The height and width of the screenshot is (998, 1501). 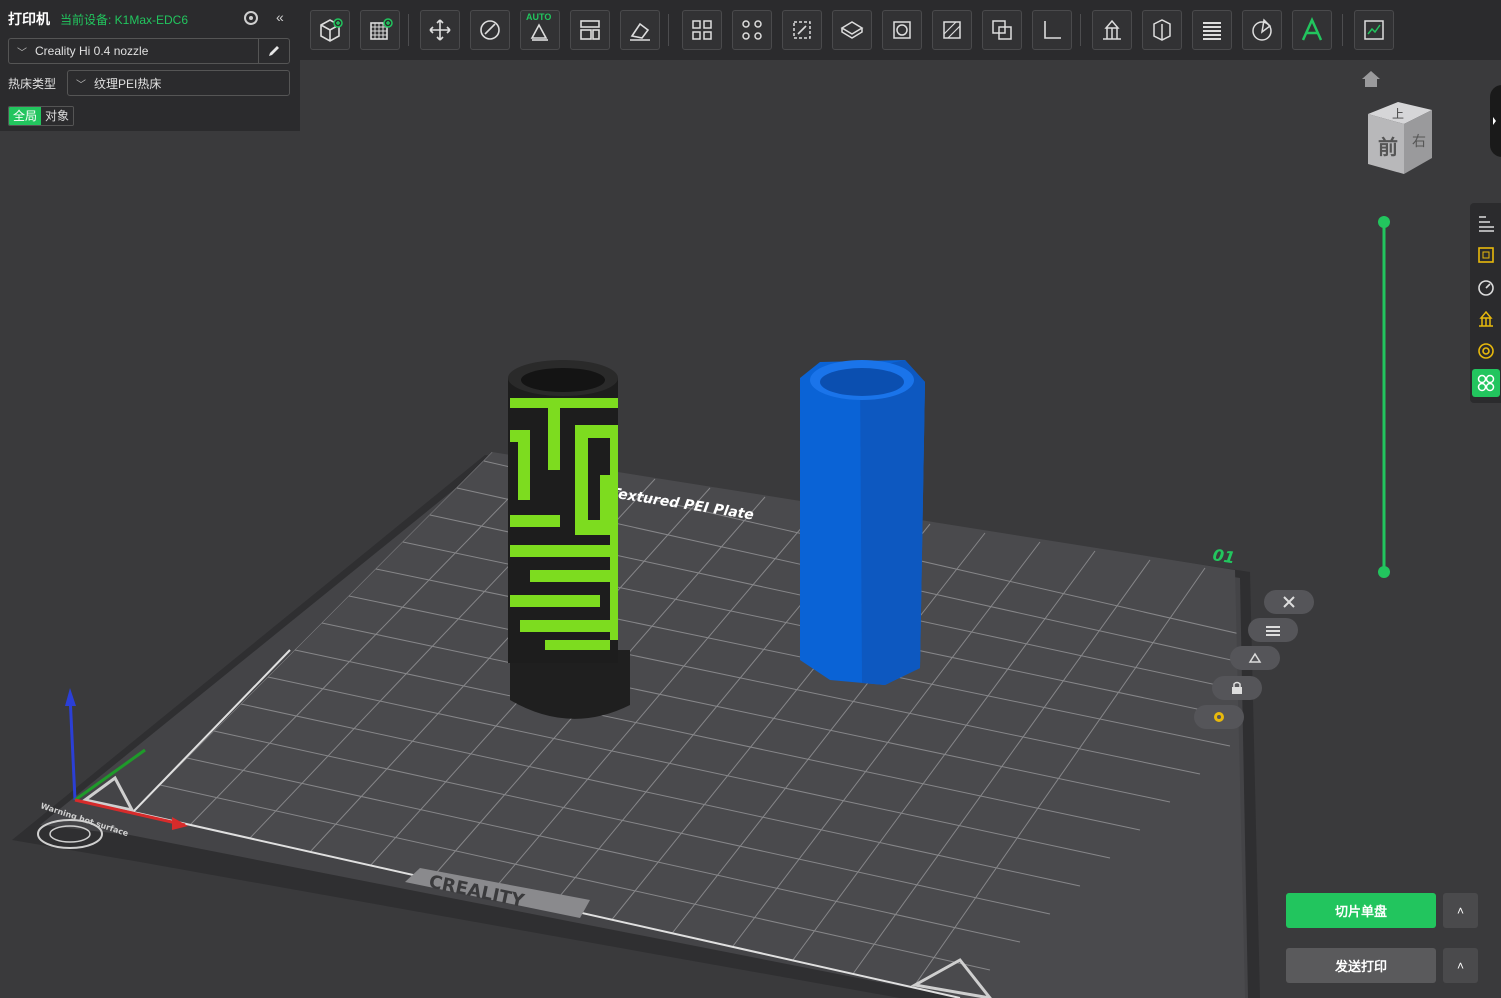 I want to click on layout-grid-icon, so click(x=702, y=30).